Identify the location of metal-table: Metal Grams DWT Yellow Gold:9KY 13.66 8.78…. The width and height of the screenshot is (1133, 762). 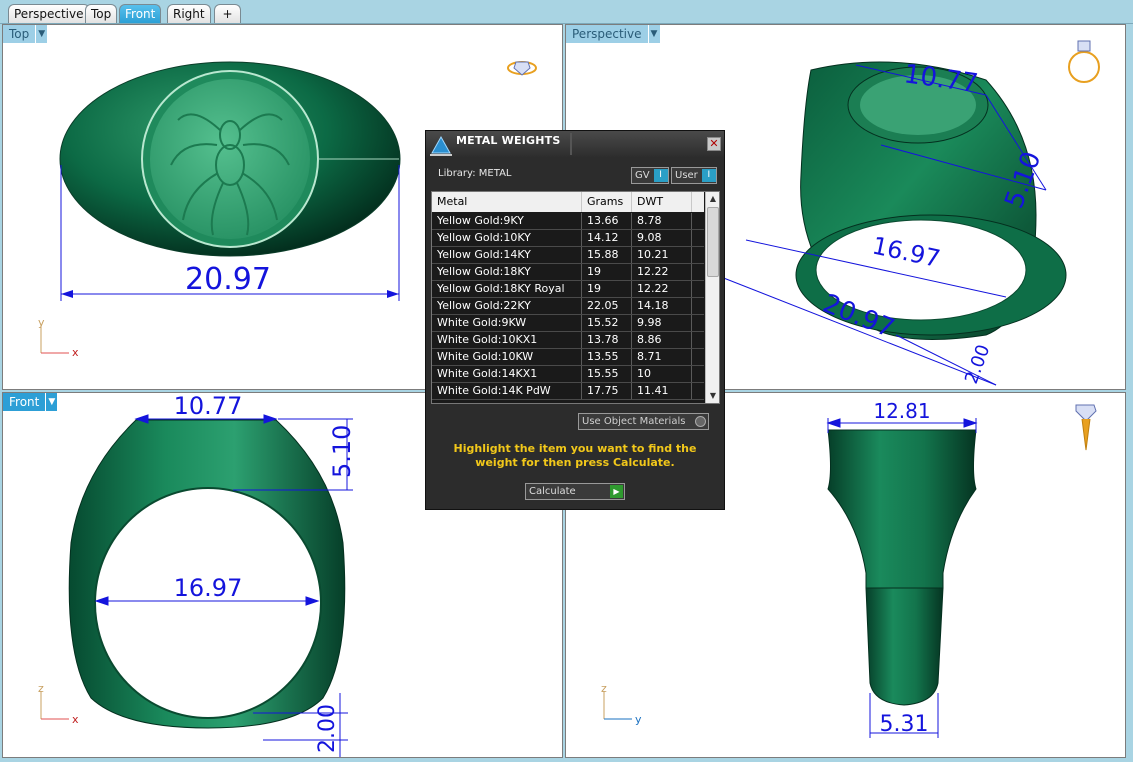
(575, 297).